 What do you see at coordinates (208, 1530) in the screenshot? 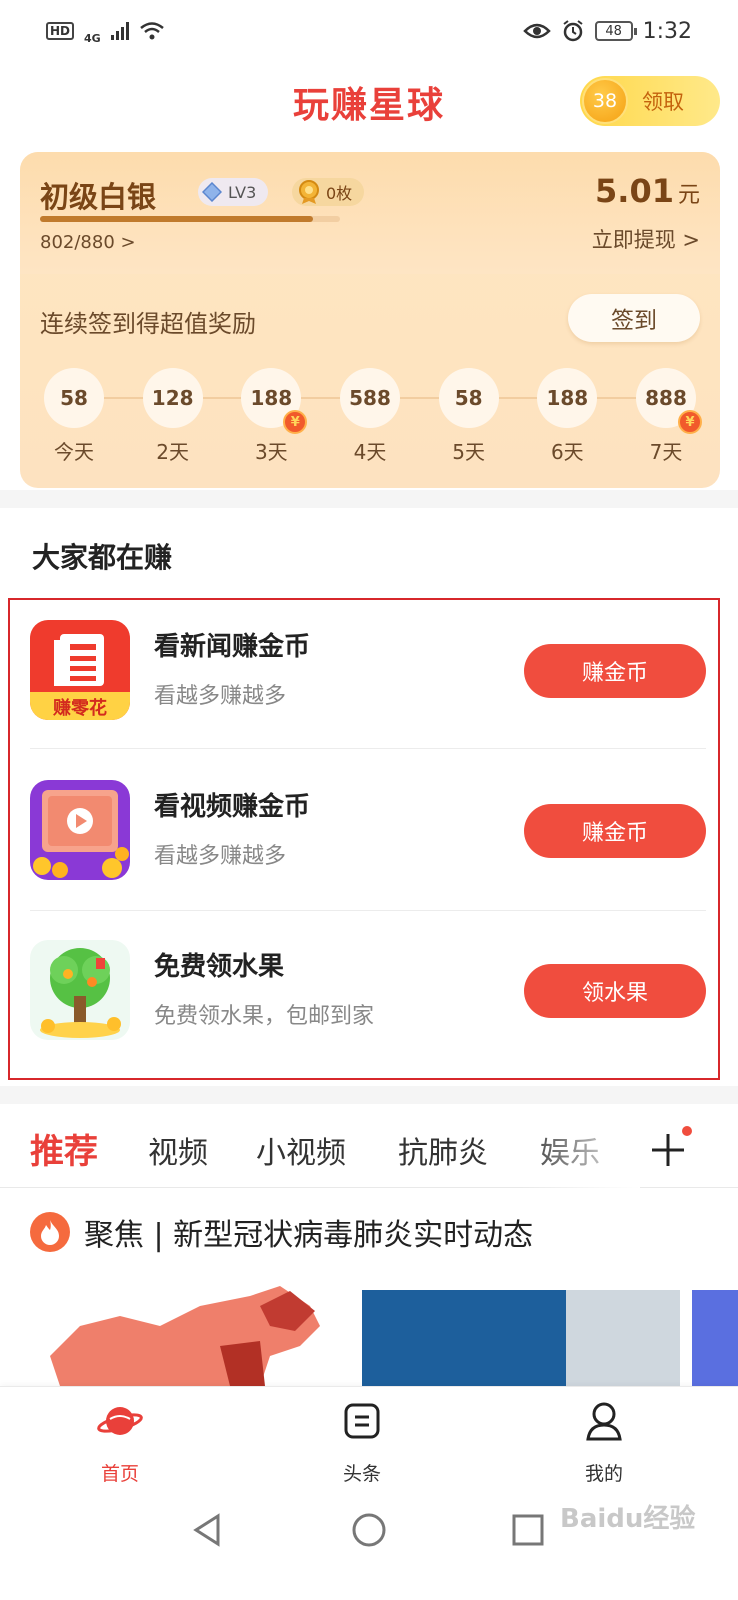
I see `back-icon` at bounding box center [208, 1530].